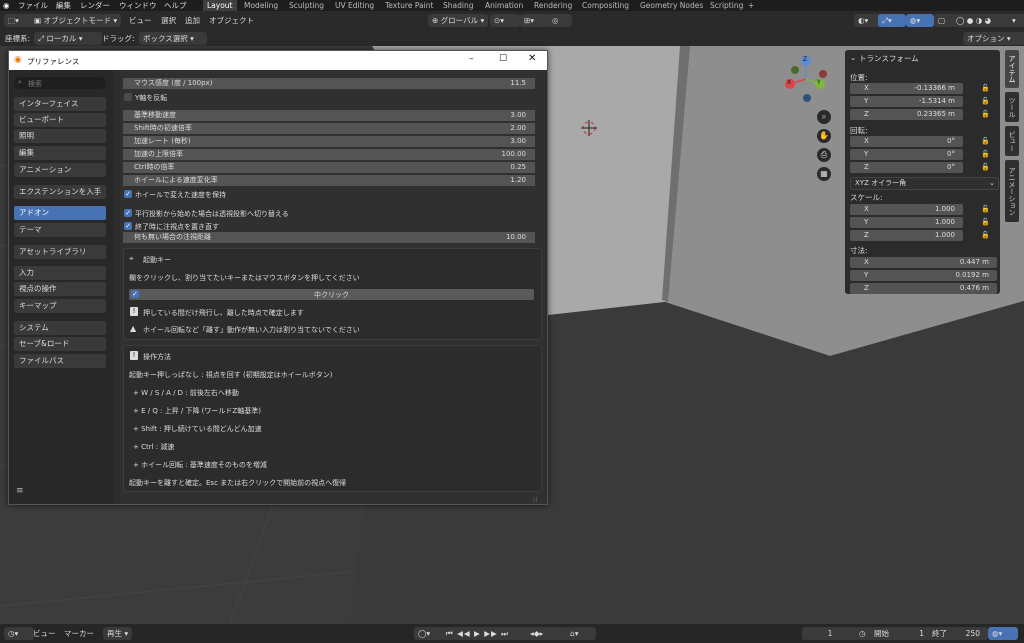 The image size is (1024, 643). What do you see at coordinates (329, 83) in the screenshot?
I see `mouse-sensitivity-field: マウス感度 (度 / 100px) 11.5` at bounding box center [329, 83].